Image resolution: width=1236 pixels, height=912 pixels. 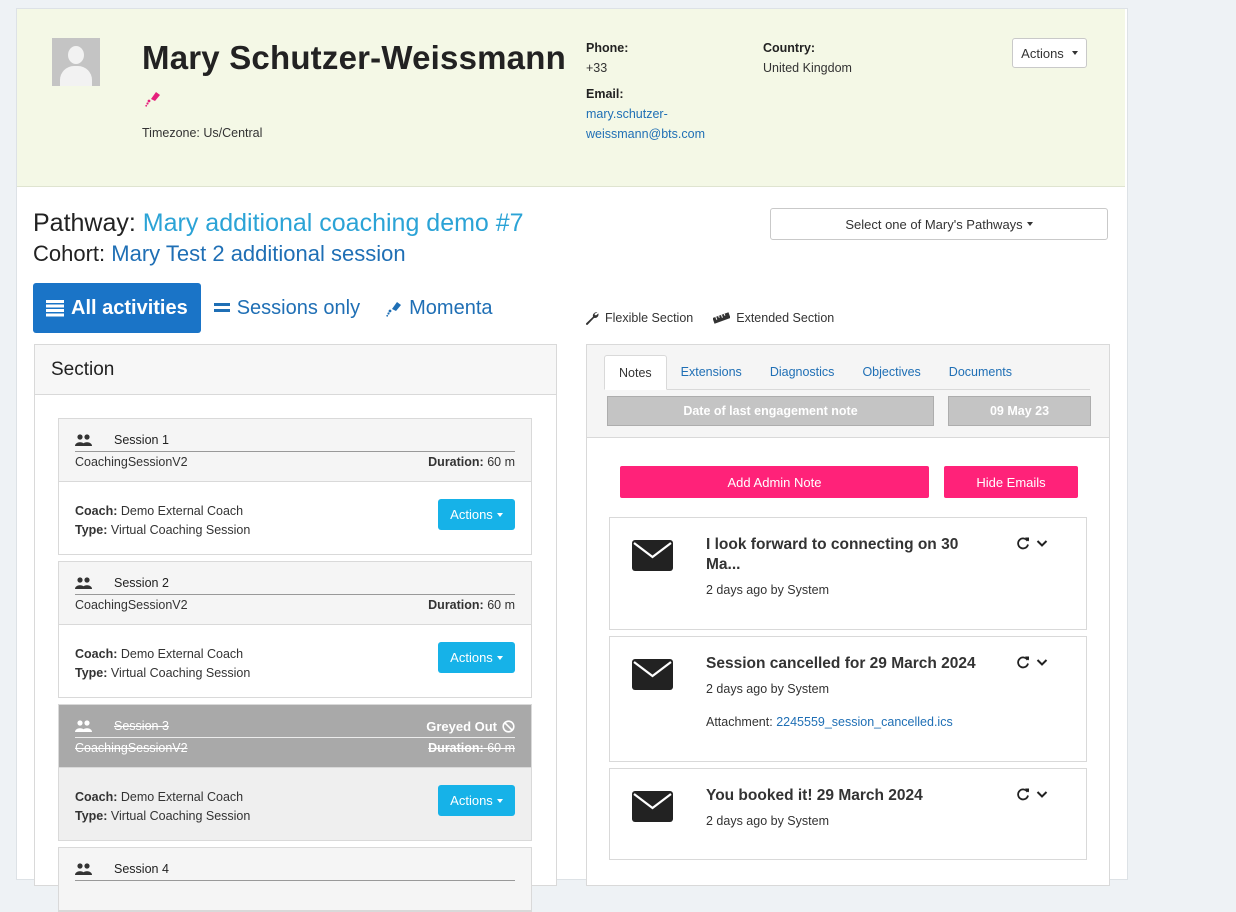 I want to click on last-engagement-date: 09 May 23, so click(x=1019, y=411).